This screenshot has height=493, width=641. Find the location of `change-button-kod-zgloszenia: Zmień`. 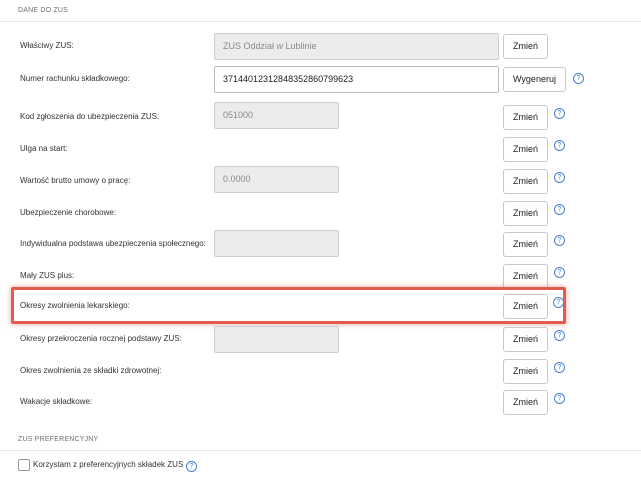

change-button-kod-zgloszenia: Zmień is located at coordinates (525, 117).